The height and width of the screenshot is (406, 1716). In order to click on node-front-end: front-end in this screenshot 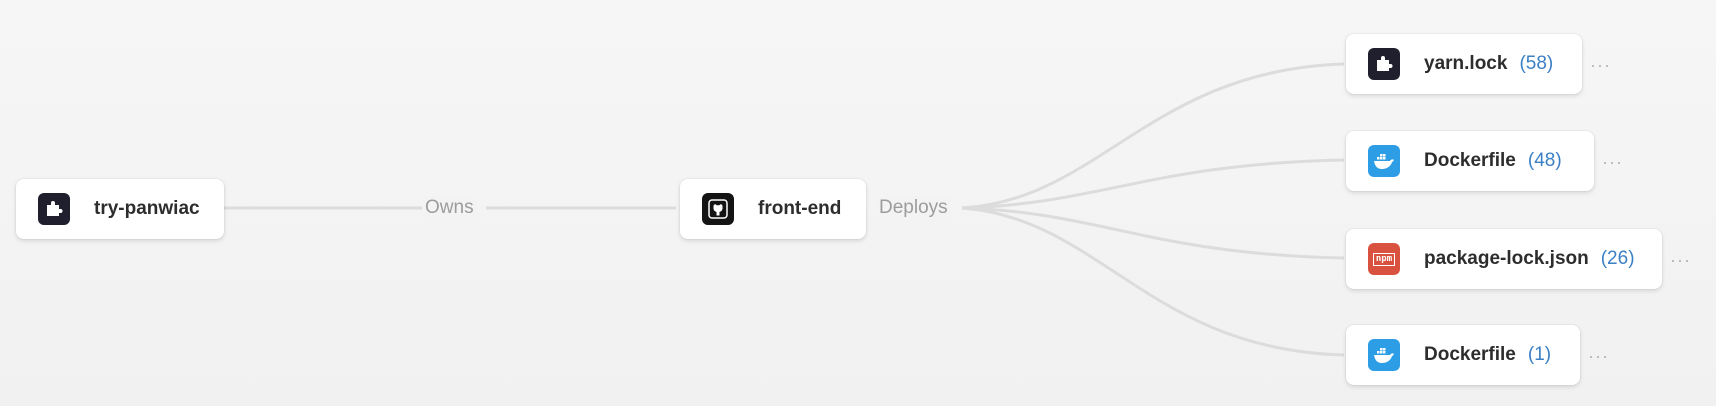, I will do `click(773, 209)`.